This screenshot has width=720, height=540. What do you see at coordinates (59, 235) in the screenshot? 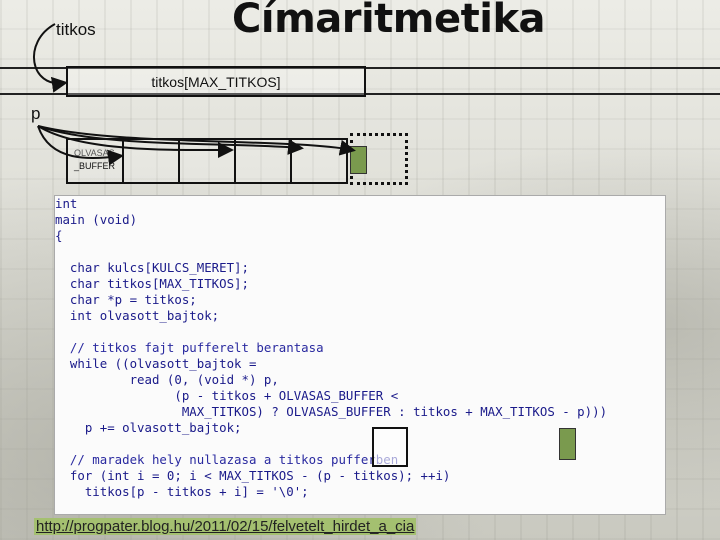
I see `code-line: {` at bounding box center [59, 235].